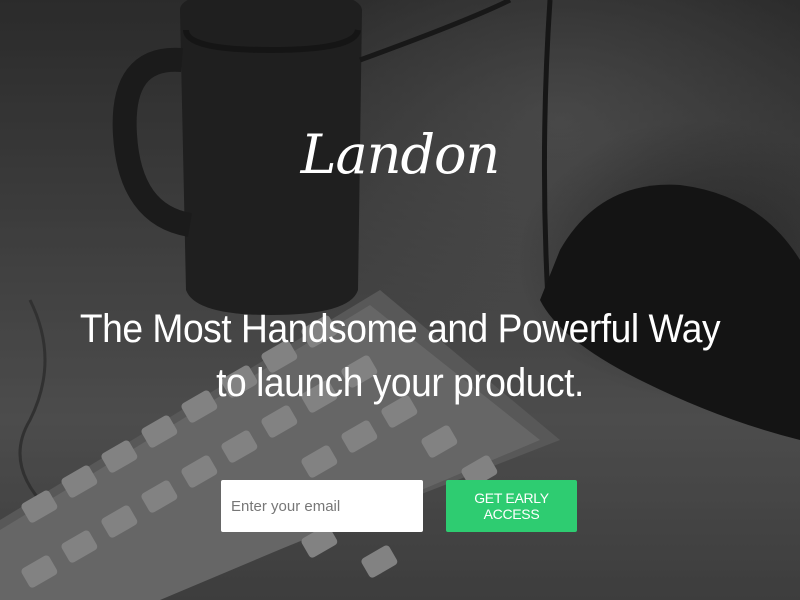 The width and height of the screenshot is (800, 600). I want to click on brand-logo: Landon, so click(400, 154).